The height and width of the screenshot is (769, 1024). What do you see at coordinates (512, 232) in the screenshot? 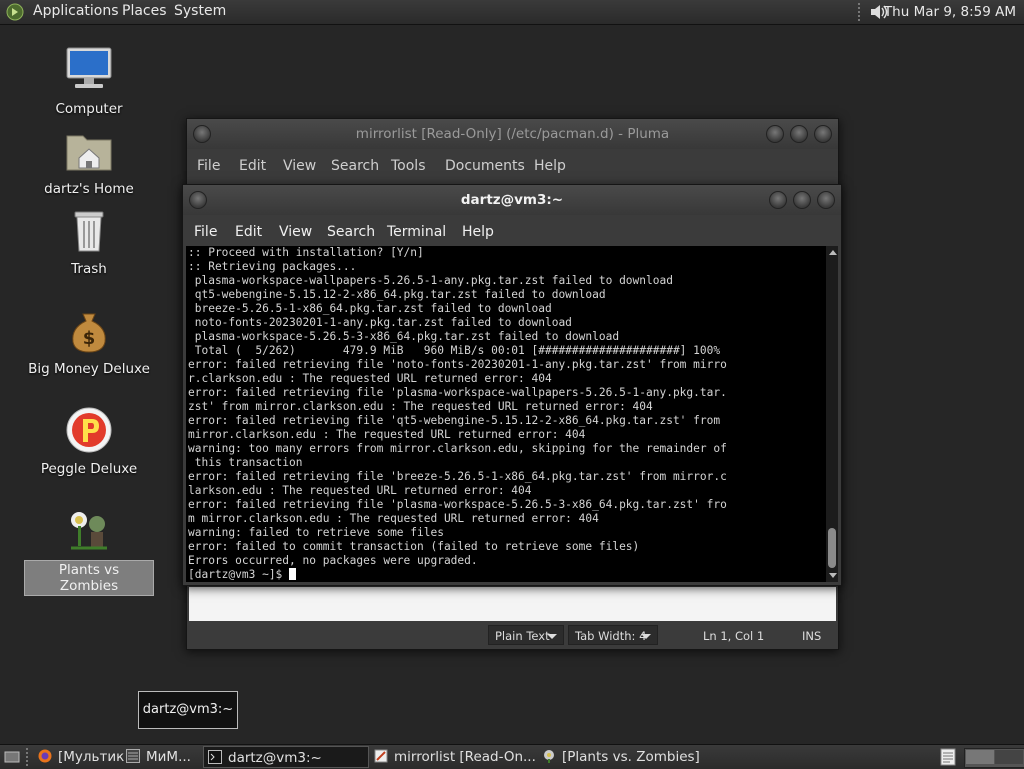
I see `terminal-menubar: File Edit View Search Terminal Help` at bounding box center [512, 232].